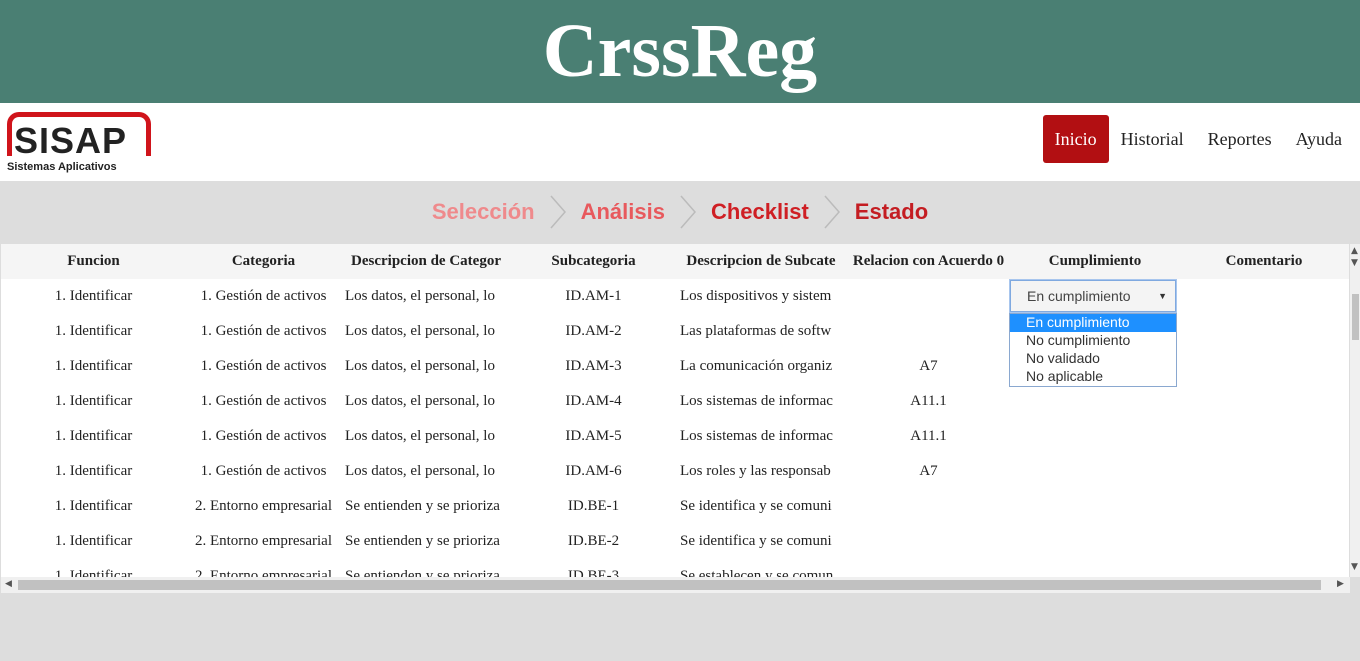 This screenshot has height=661, width=1360. I want to click on horizontal-scrollbar: ◀ ▶, so click(675, 585).